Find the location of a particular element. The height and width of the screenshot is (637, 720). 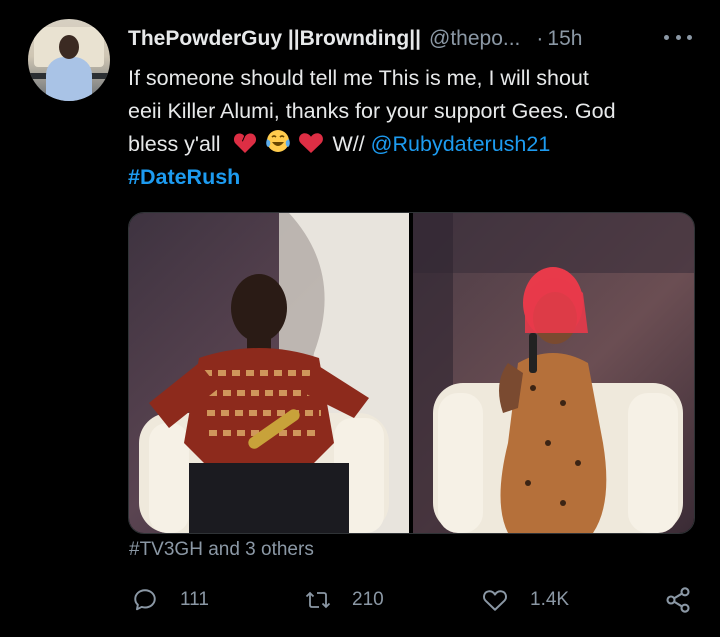

display-name: ThePowderGuy ||Brownding|| is located at coordinates (274, 39).